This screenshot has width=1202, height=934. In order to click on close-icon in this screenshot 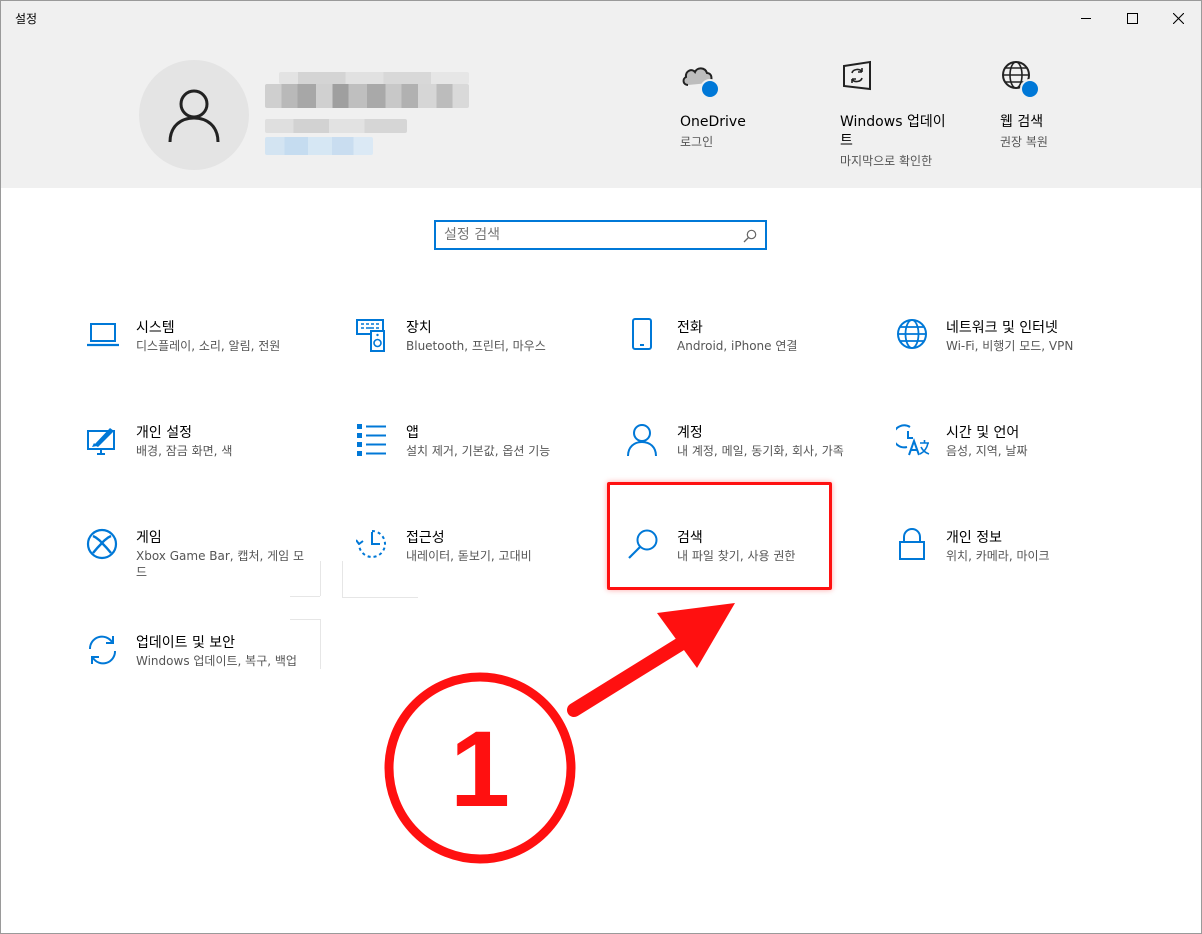, I will do `click(1178, 18)`.